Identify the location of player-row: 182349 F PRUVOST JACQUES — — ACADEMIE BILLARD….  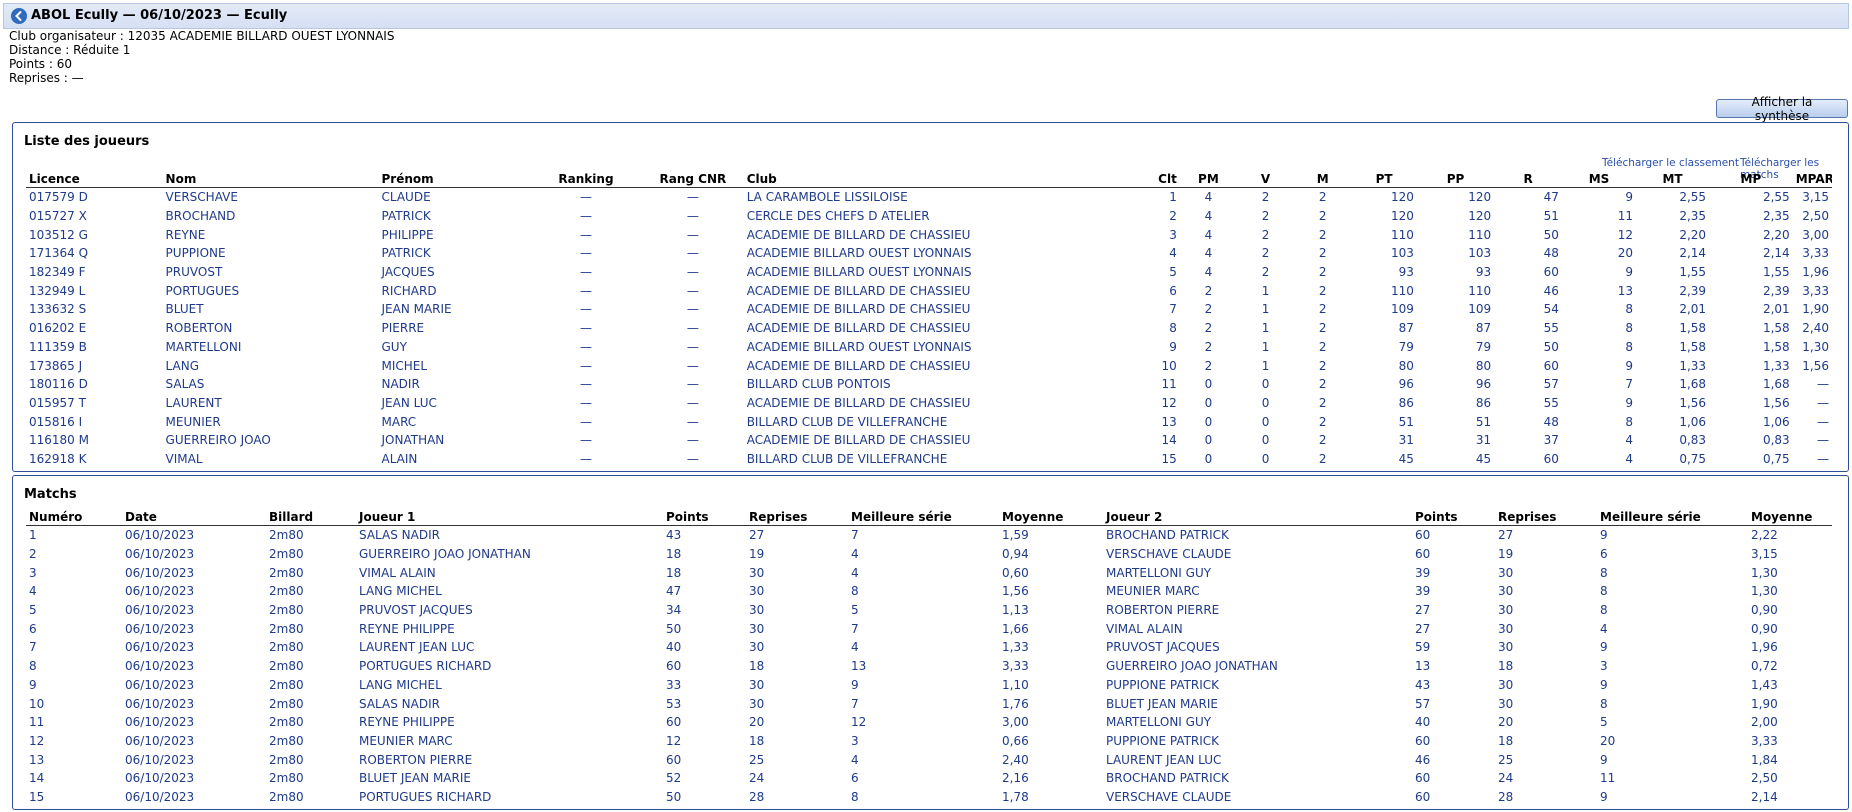
(929, 272).